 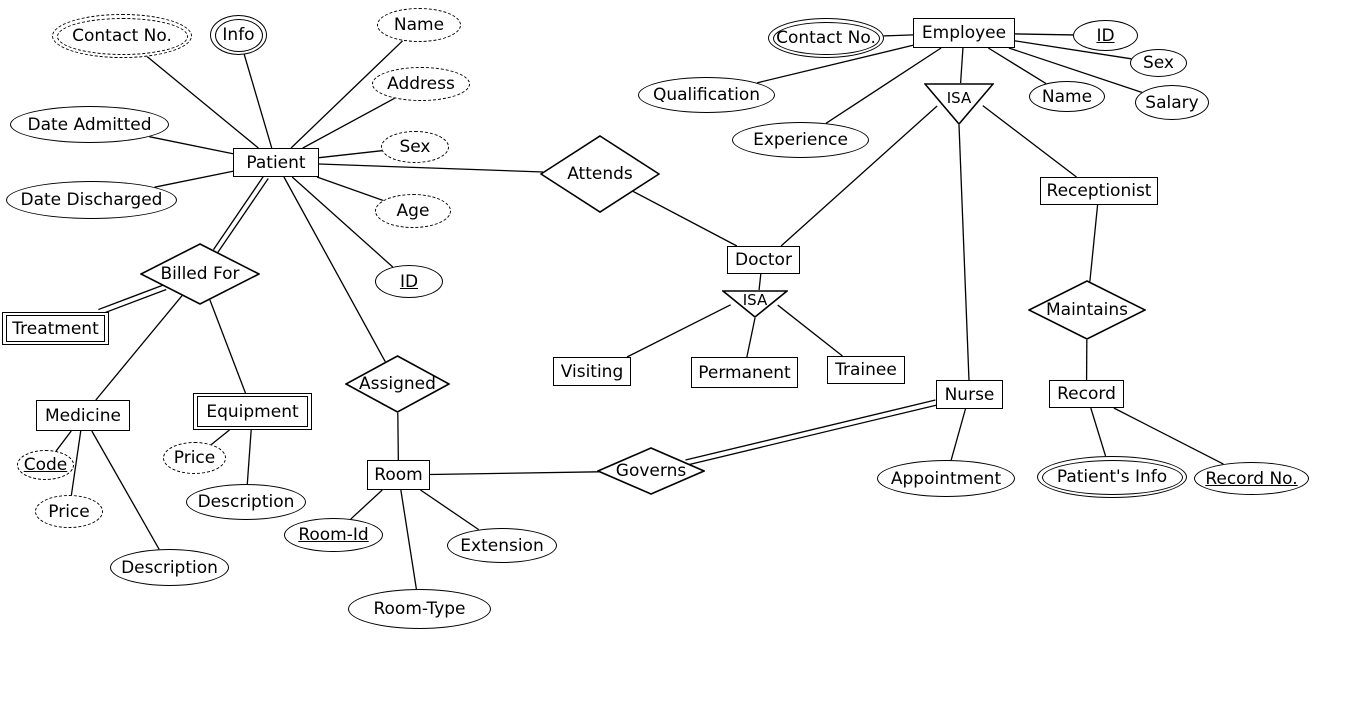 I want to click on connector-equipment-to-e-desc, so click(x=249, y=457).